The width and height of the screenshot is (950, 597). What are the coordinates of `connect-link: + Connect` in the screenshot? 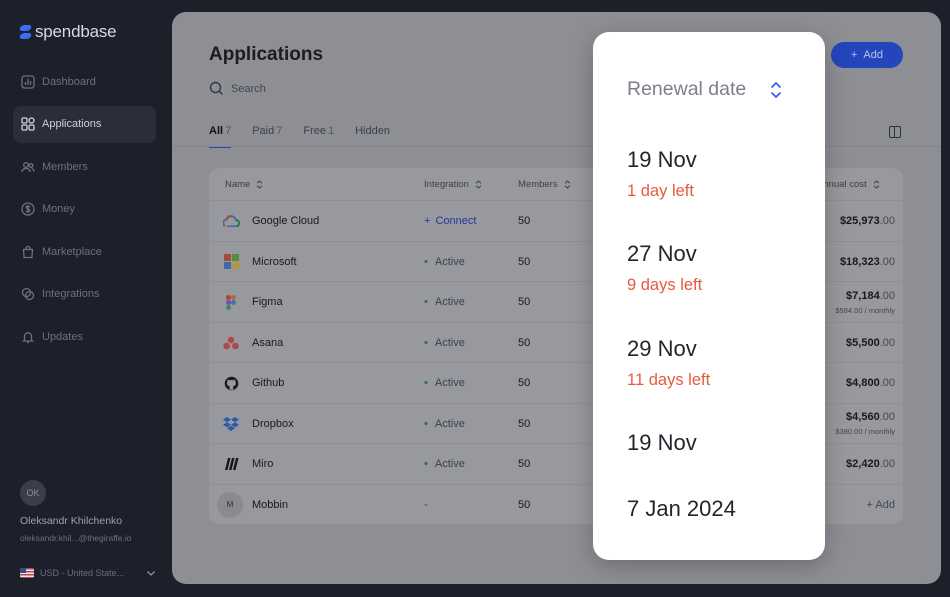 It's located at (450, 221).